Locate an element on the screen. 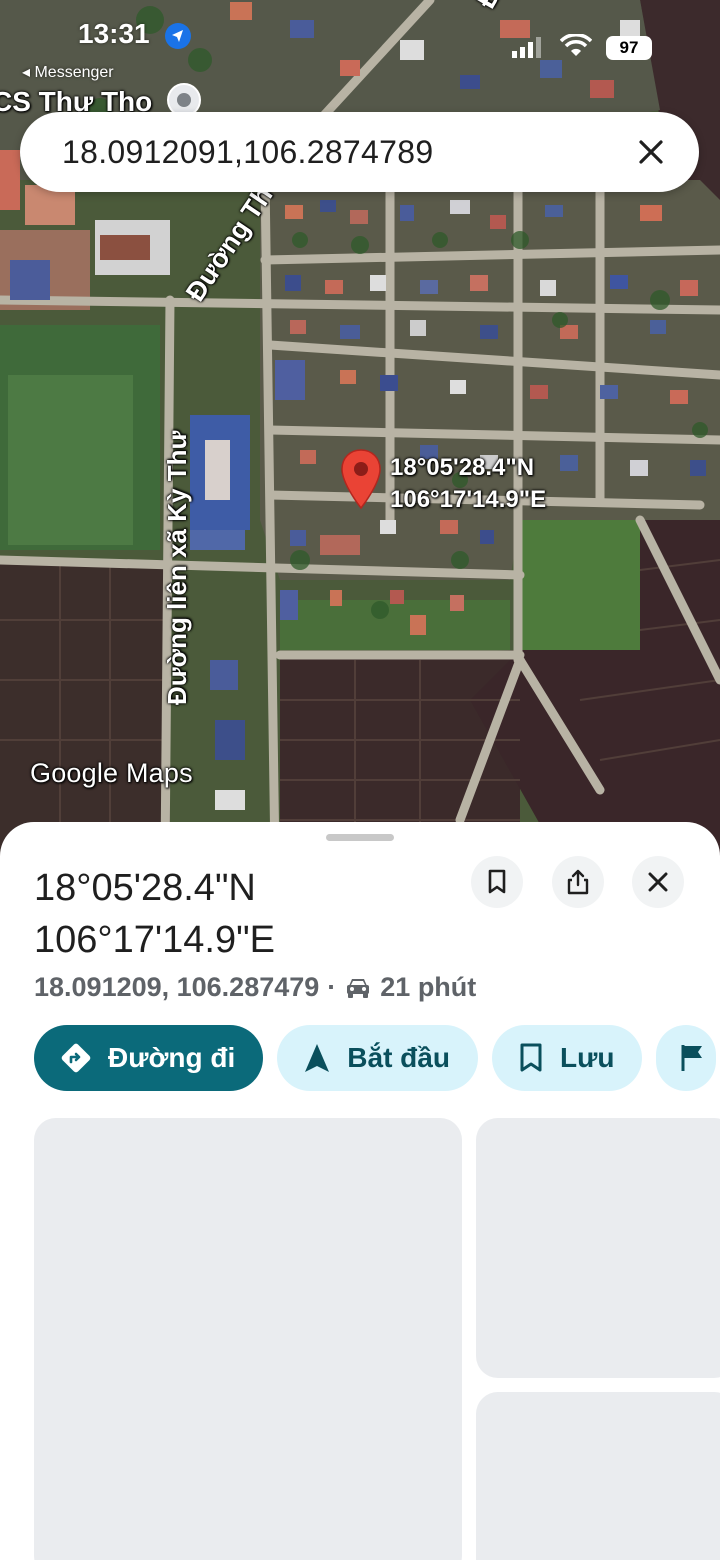 The height and width of the screenshot is (1560, 720). directions-icon is located at coordinates (76, 1058).